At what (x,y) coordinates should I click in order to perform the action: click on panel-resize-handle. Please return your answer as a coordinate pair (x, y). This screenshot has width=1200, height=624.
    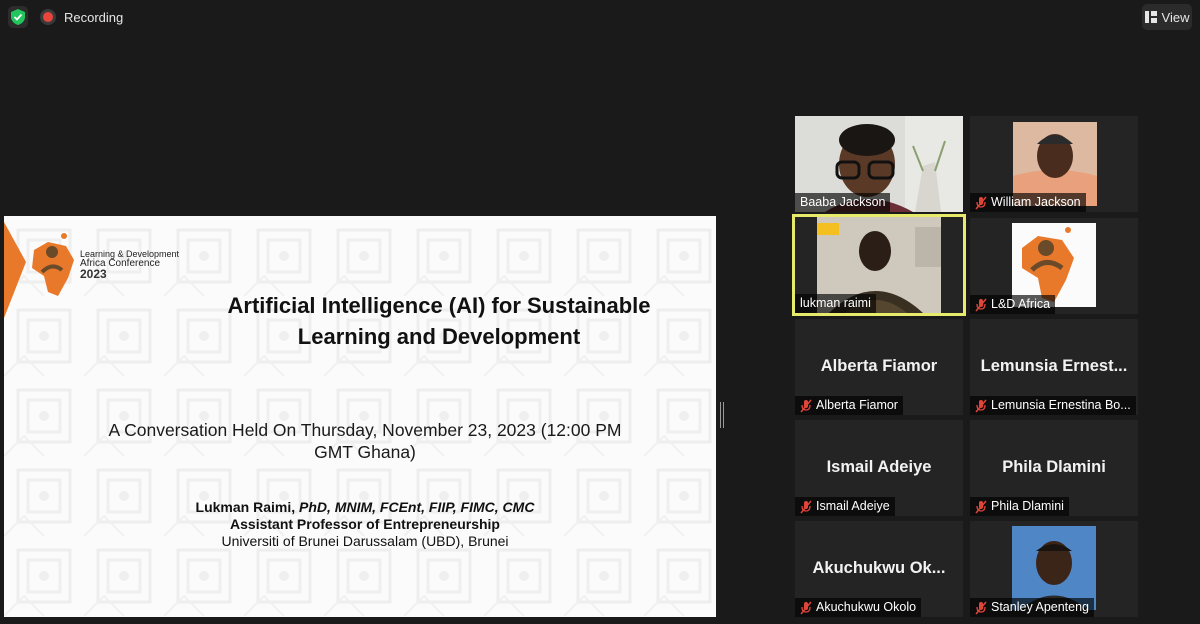
    Looking at the image, I should click on (722, 415).